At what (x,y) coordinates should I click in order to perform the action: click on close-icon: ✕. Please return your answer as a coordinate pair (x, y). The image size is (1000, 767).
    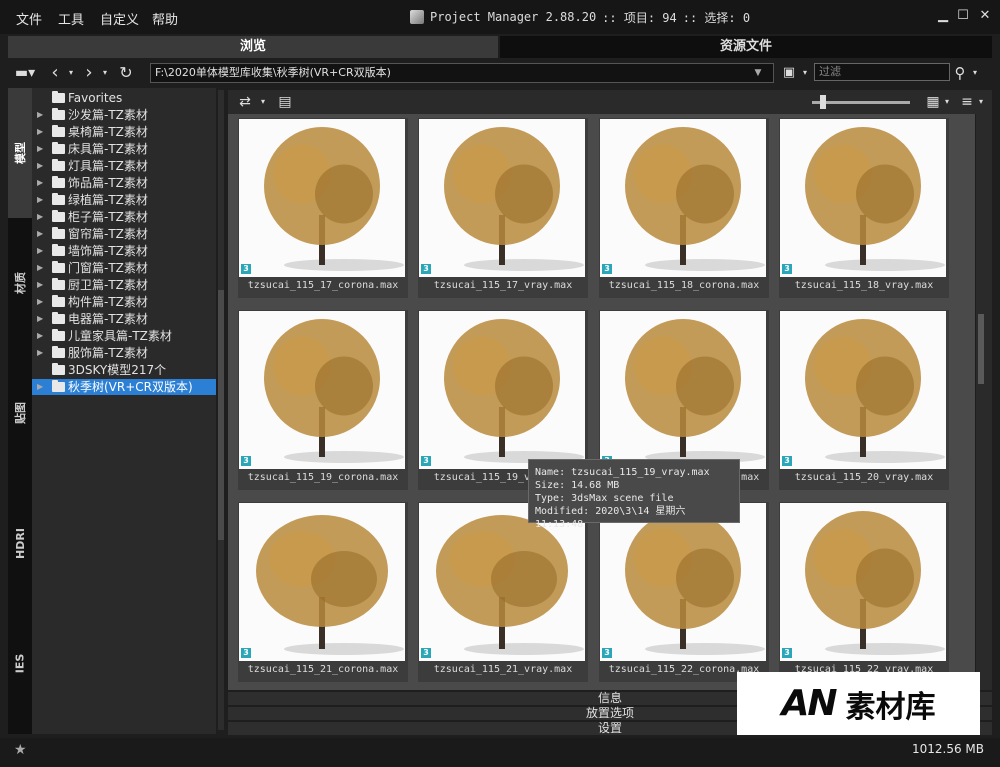
    Looking at the image, I should click on (985, 15).